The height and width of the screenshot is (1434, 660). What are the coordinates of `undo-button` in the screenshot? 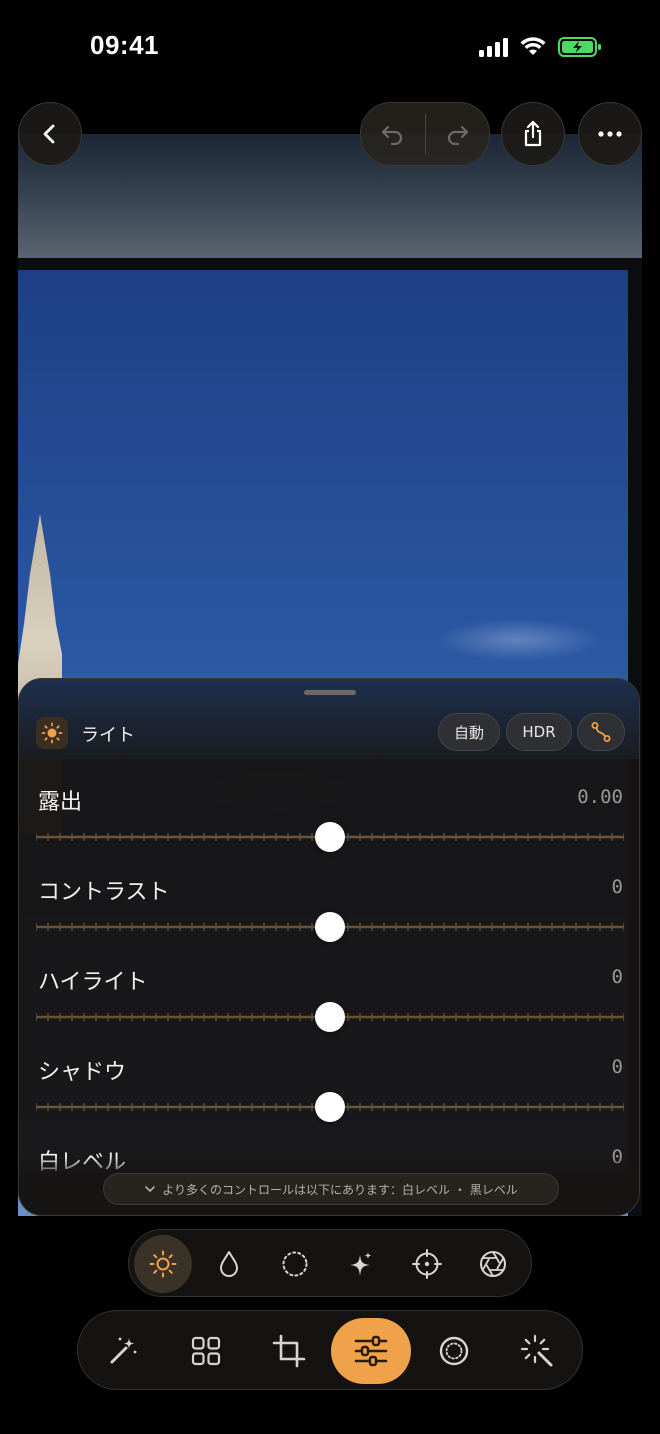 It's located at (393, 134).